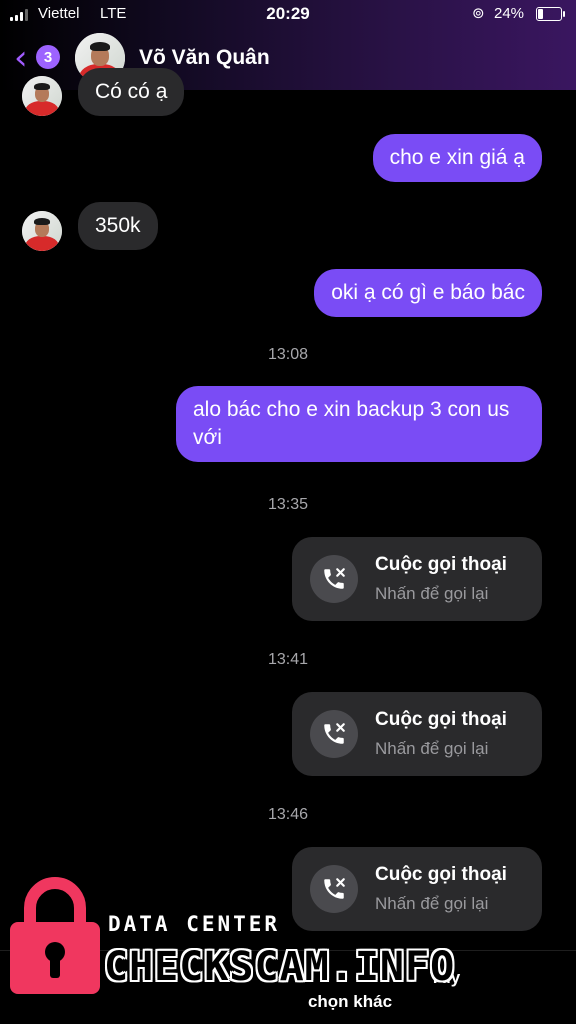  What do you see at coordinates (288, 814) in the screenshot?
I see `timestamp: 13:46` at bounding box center [288, 814].